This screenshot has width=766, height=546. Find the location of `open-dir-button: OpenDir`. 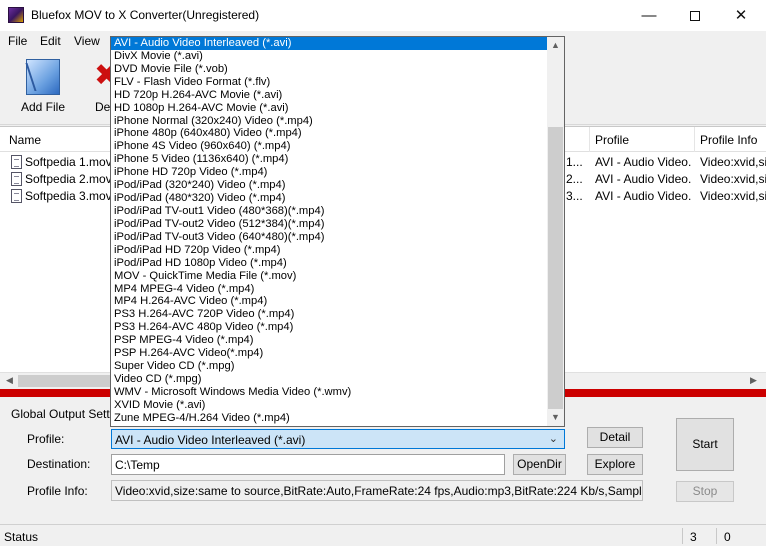

open-dir-button: OpenDir is located at coordinates (539, 464).